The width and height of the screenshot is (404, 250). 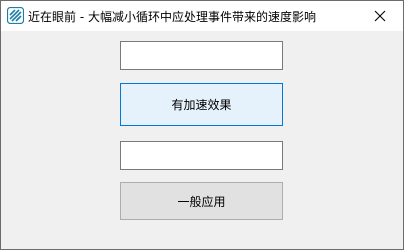 I want to click on text-input-bottom, so click(x=201, y=155).